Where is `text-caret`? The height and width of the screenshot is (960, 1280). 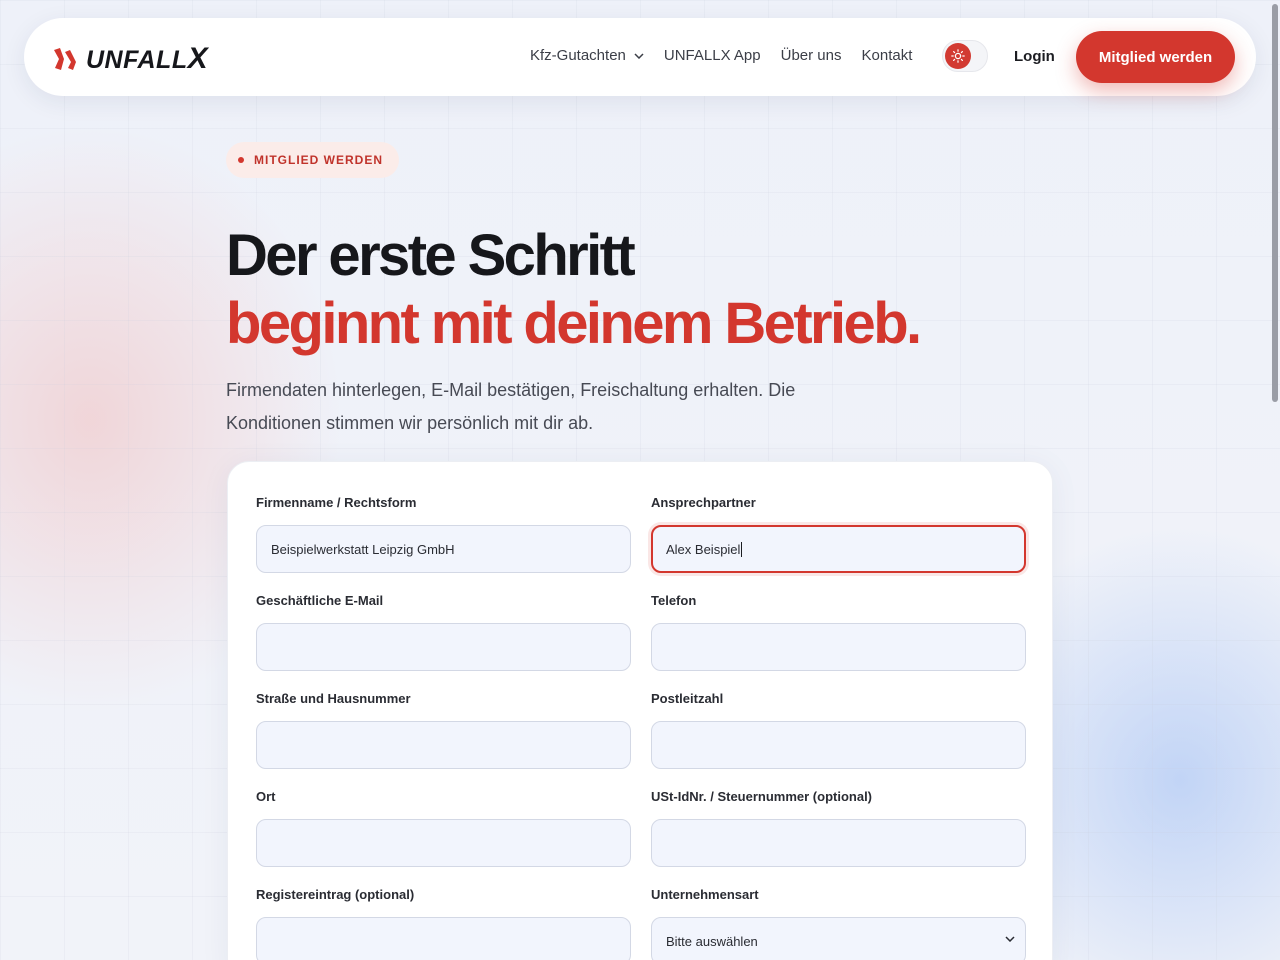
text-caret is located at coordinates (742, 549).